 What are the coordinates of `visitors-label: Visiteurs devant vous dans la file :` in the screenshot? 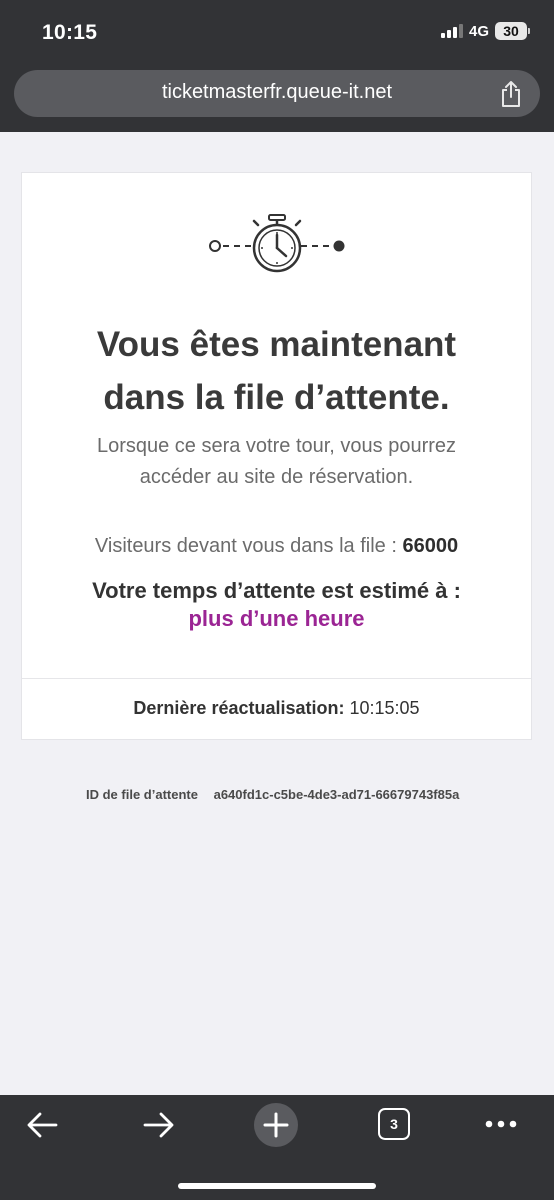 It's located at (245, 546).